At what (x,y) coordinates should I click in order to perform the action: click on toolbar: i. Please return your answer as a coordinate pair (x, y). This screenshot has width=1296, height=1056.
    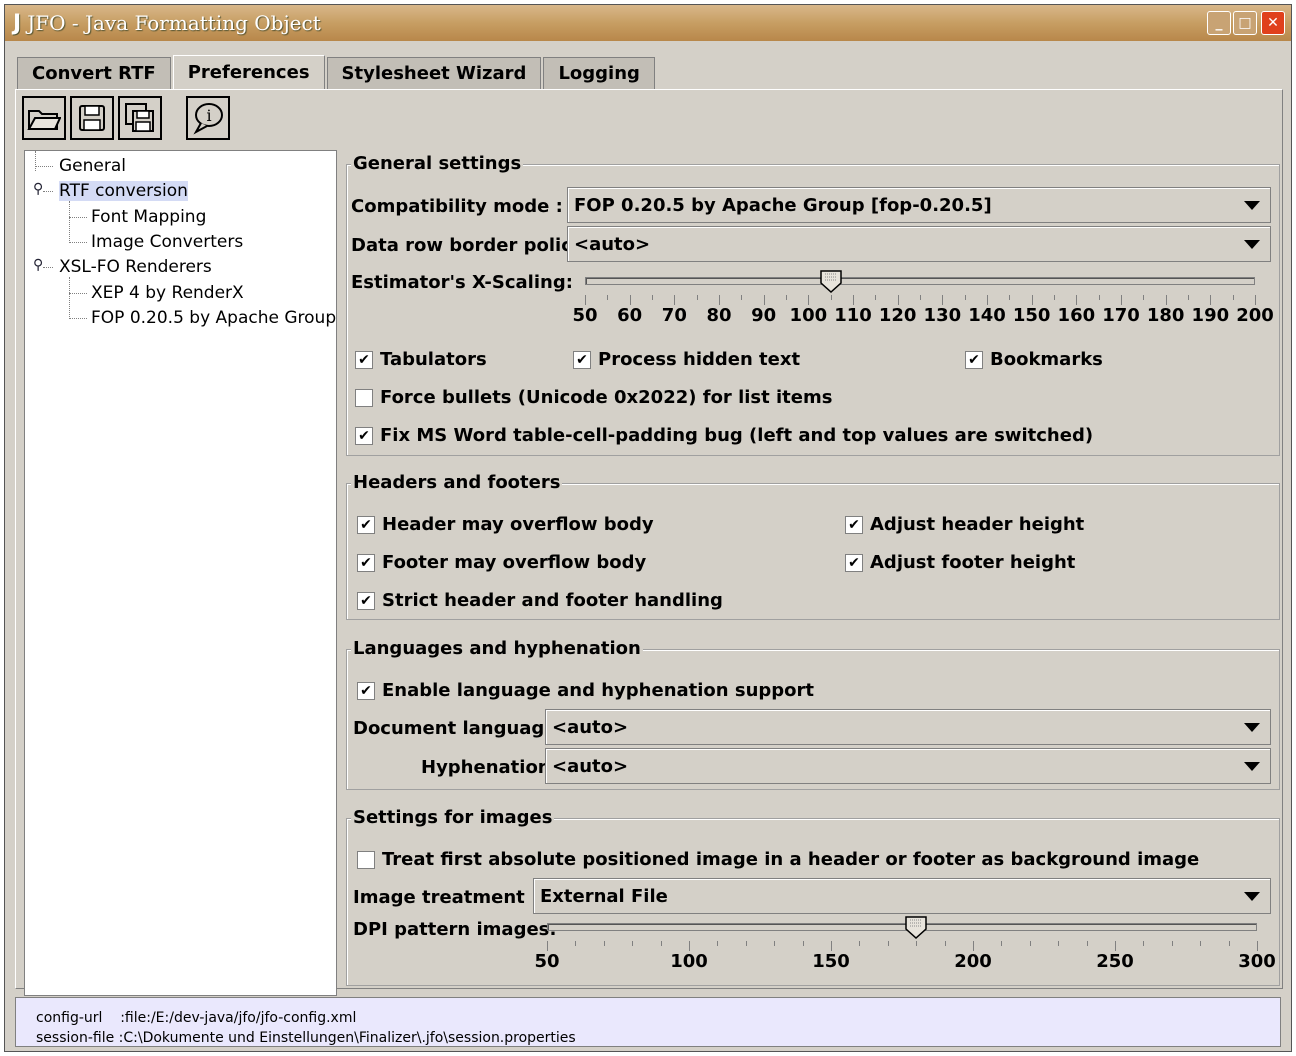
    Looking at the image, I should click on (126, 121).